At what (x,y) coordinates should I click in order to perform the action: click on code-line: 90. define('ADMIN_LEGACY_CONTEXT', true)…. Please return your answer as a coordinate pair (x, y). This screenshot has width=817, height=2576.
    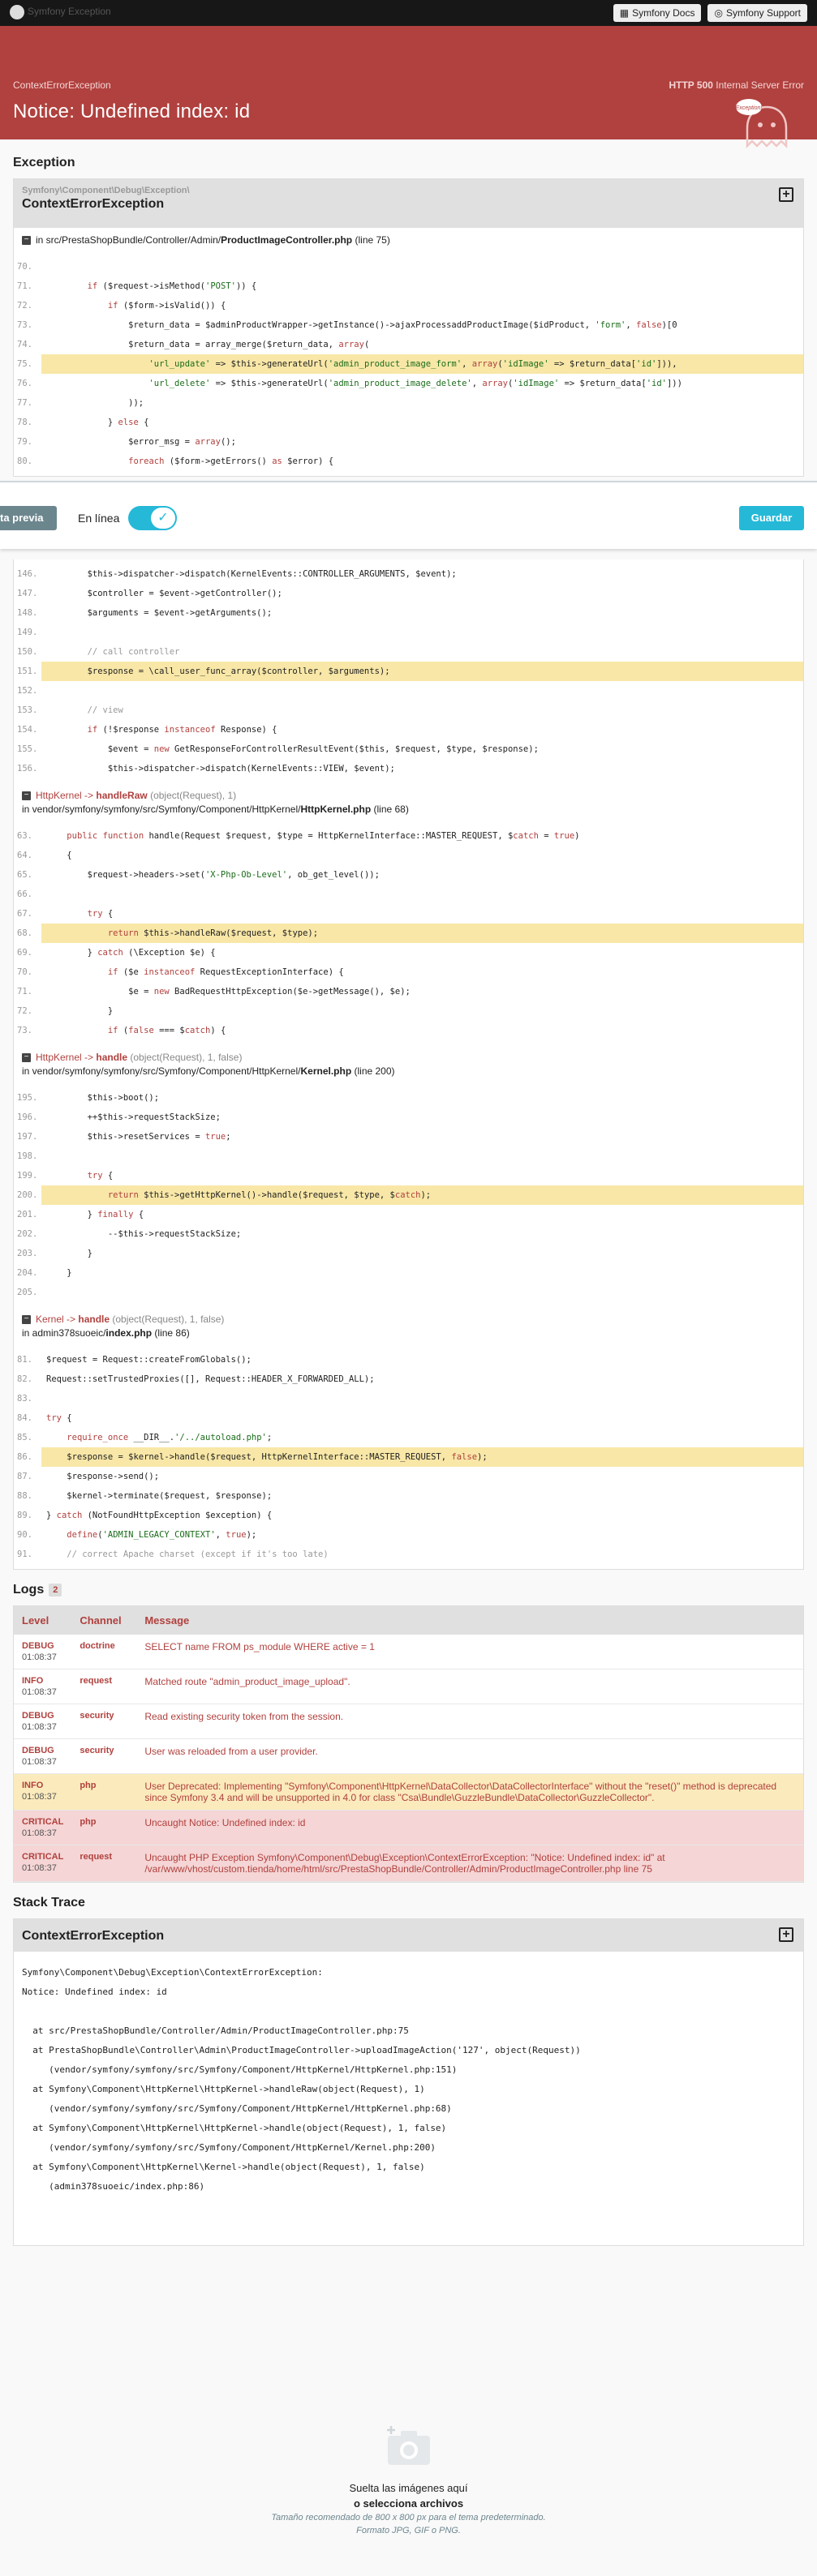
    Looking at the image, I should click on (410, 1535).